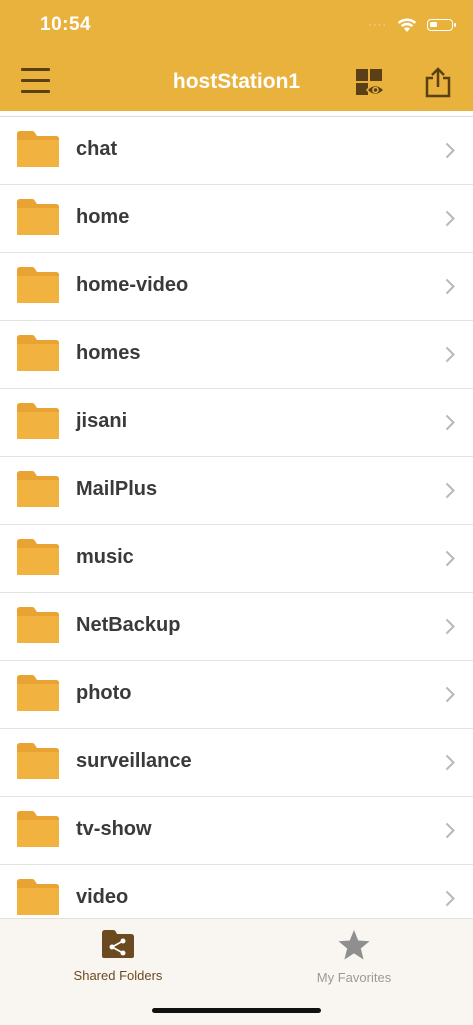  What do you see at coordinates (236, 423) in the screenshot?
I see `folder-row-jisani: jisani` at bounding box center [236, 423].